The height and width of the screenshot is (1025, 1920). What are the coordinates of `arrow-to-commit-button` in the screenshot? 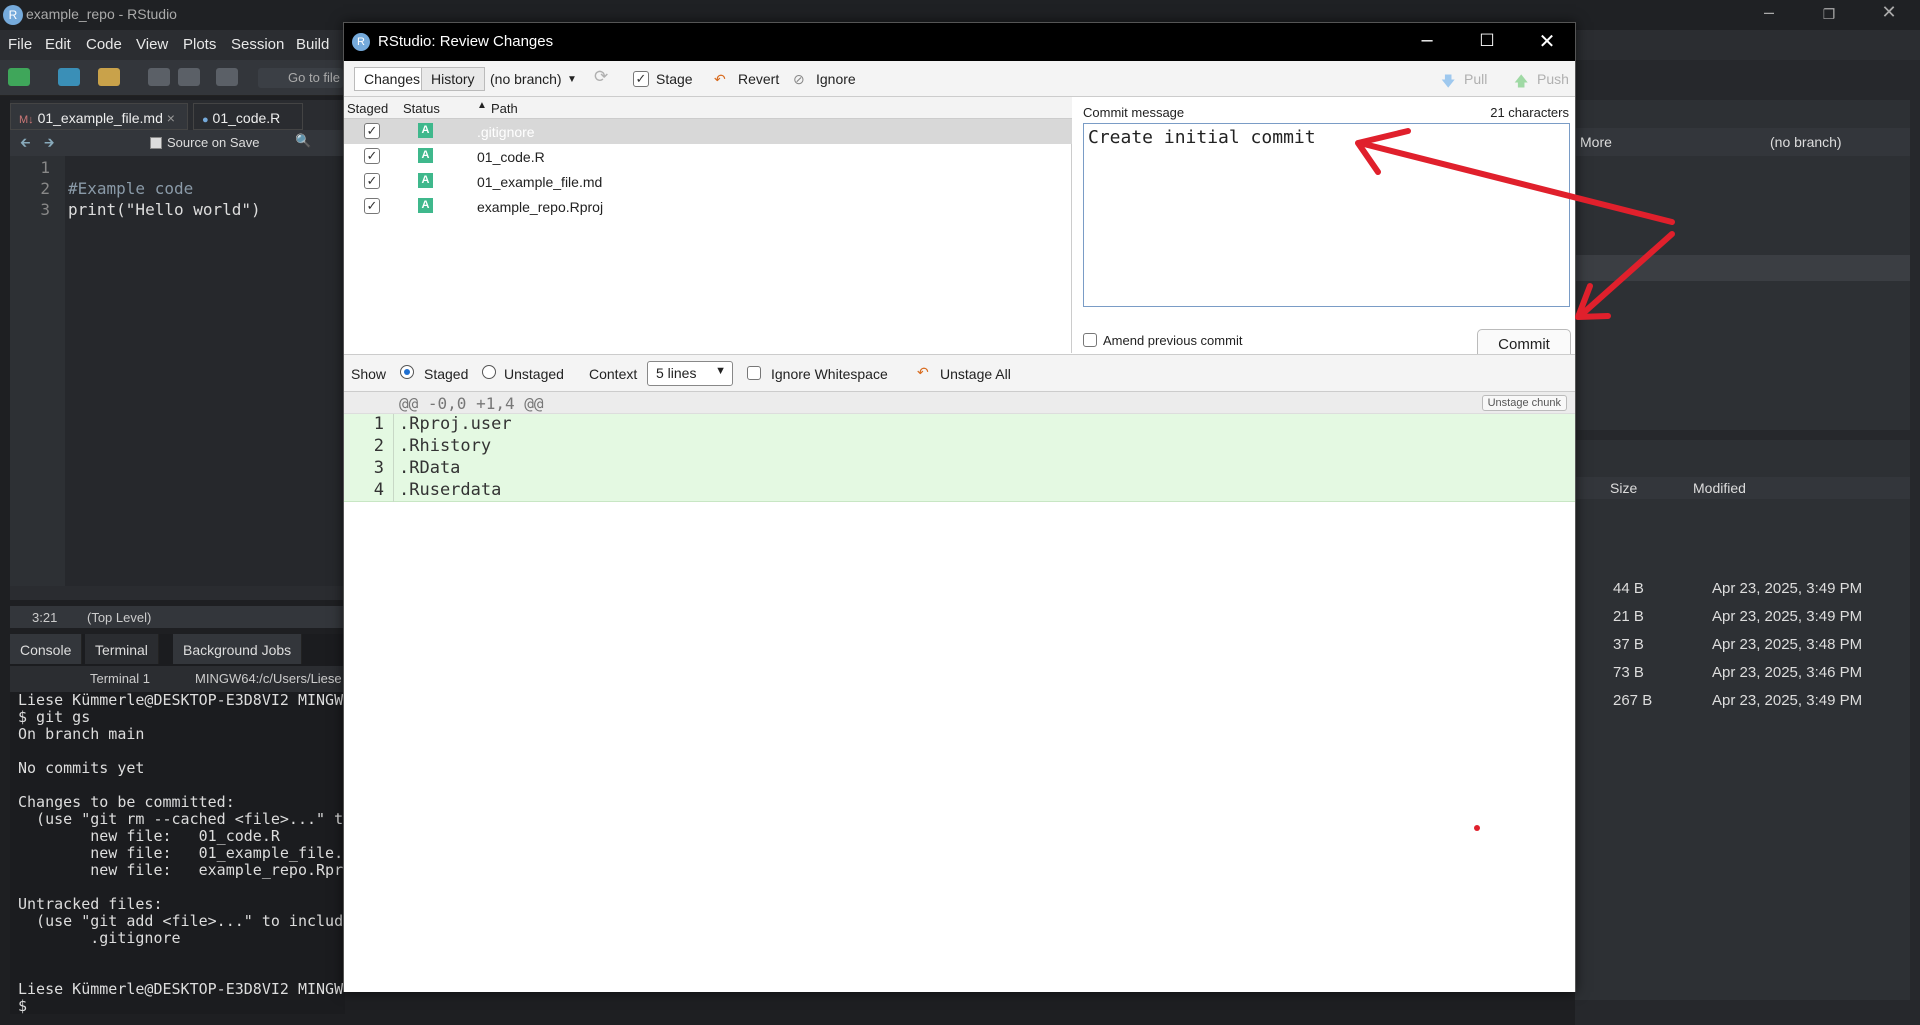 It's located at (1626, 275).